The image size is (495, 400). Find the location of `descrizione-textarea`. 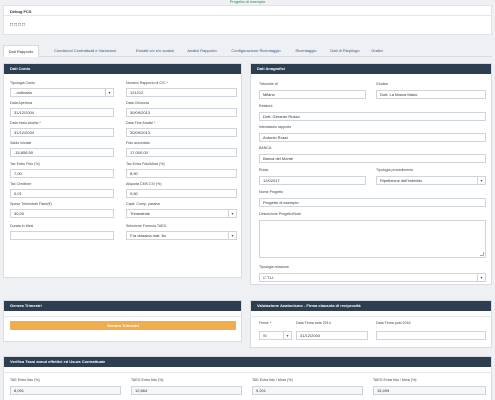

descrizione-textarea is located at coordinates (372, 239).